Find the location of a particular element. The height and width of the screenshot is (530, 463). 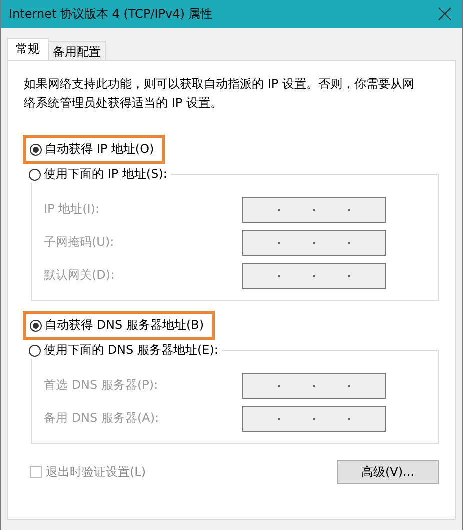

radio-option: 自动获得 IP 地址(O) is located at coordinates (92, 149).